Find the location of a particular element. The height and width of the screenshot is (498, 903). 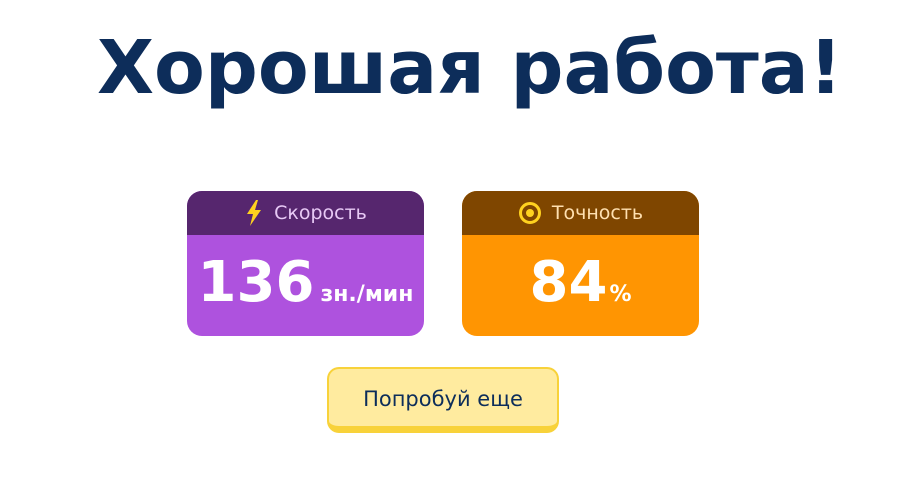

target-icon is located at coordinates (530, 213).